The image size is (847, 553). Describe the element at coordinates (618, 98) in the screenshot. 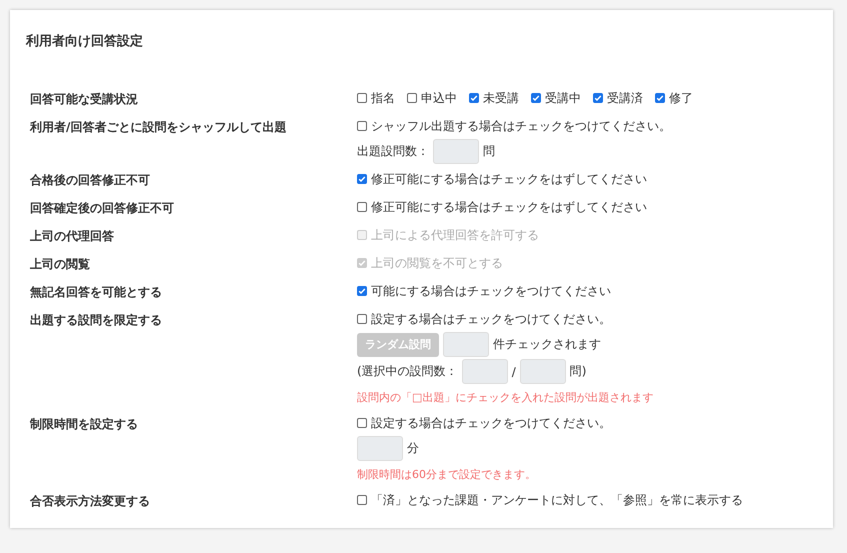

I see `checkbox-option: 受講済` at that location.